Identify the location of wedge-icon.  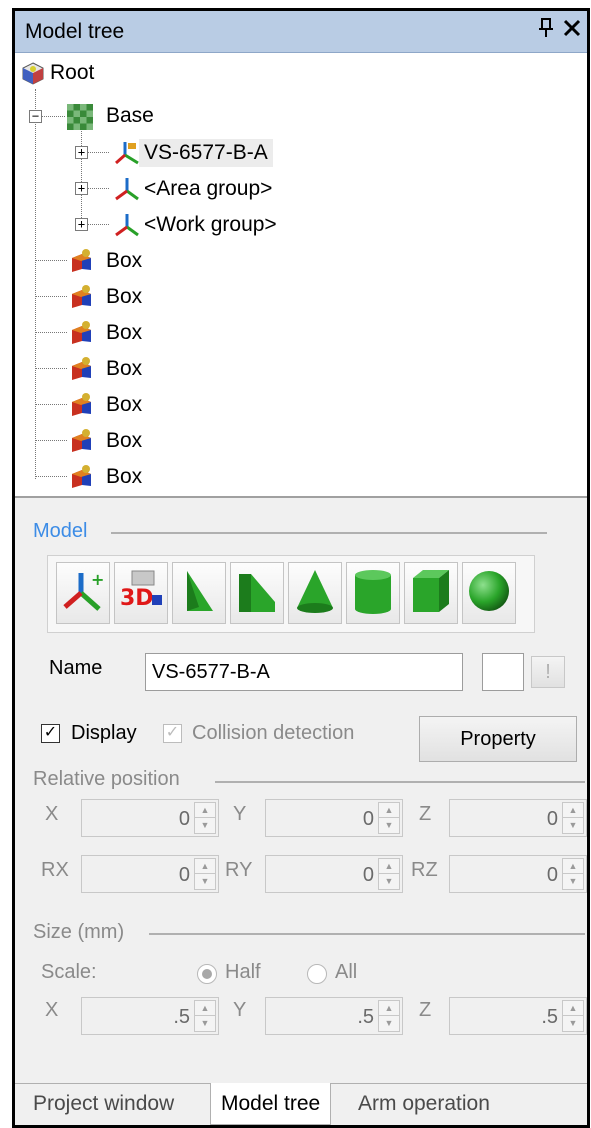
(257, 593).